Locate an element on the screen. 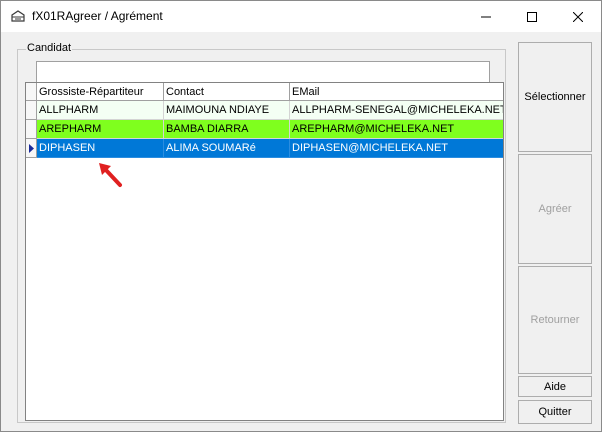  close-icon is located at coordinates (578, 16).